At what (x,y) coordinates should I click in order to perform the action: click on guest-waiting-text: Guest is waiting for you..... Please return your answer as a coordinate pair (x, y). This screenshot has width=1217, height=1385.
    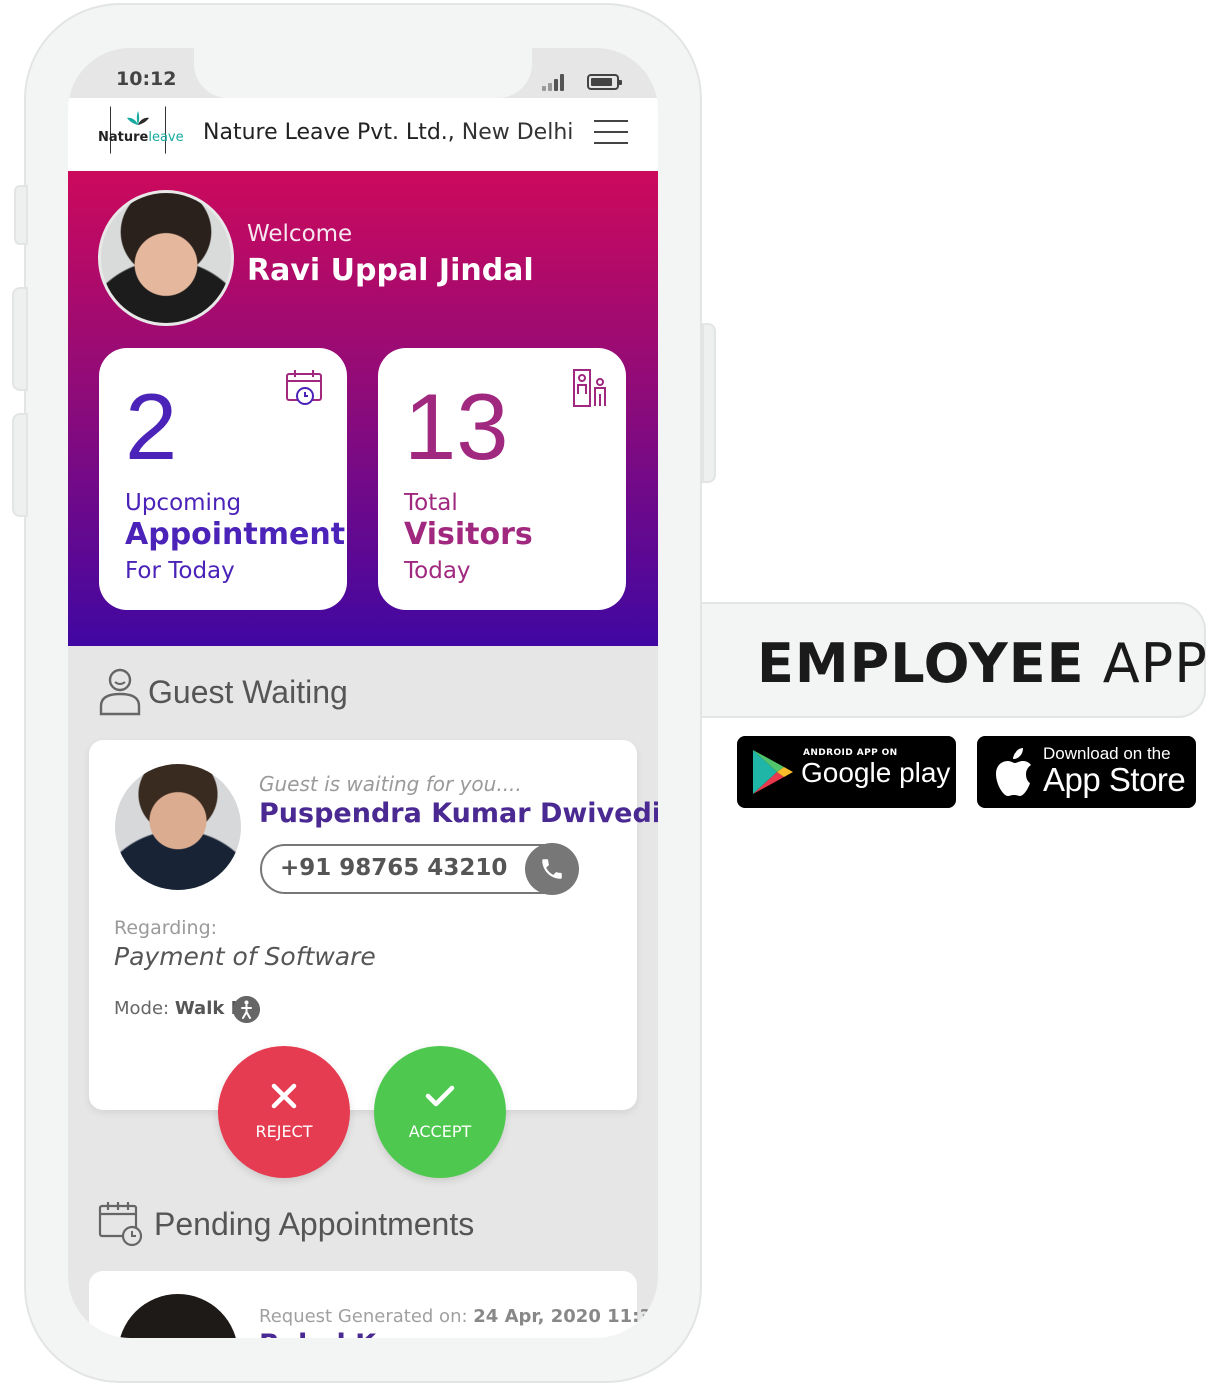
    Looking at the image, I should click on (390, 784).